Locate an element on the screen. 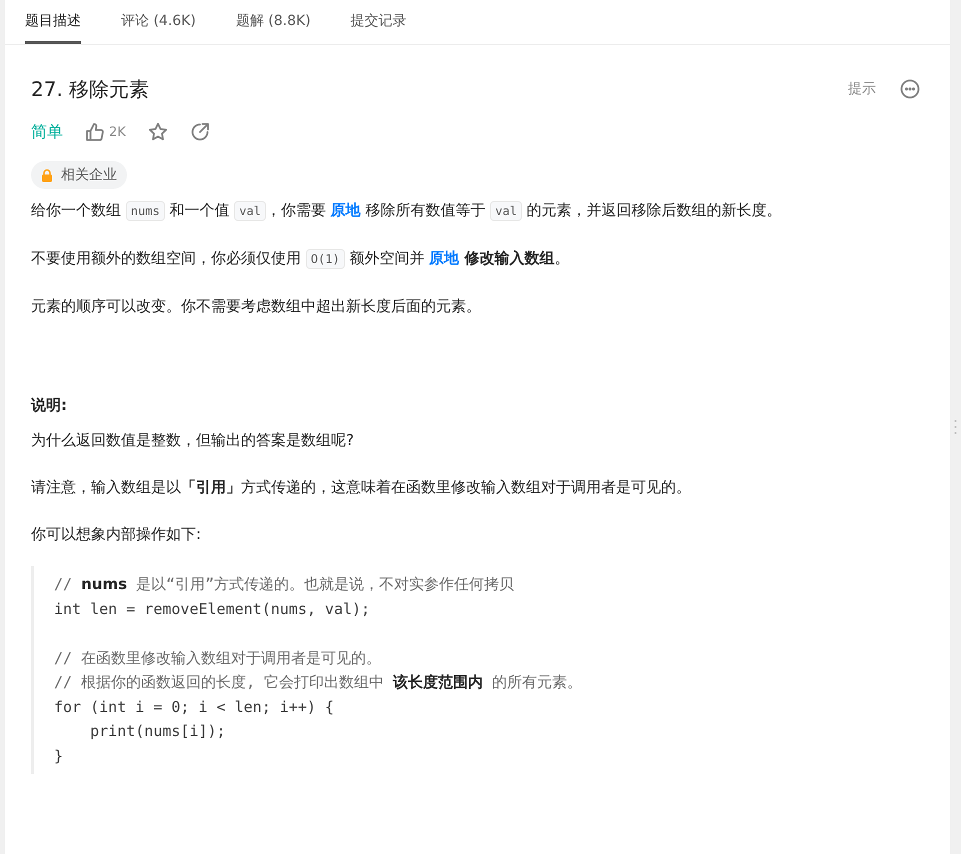 This screenshot has height=854, width=961. note-paragraph: 为什么返回数值是整数，但输出的答案是数组呢? is located at coordinates (193, 440).